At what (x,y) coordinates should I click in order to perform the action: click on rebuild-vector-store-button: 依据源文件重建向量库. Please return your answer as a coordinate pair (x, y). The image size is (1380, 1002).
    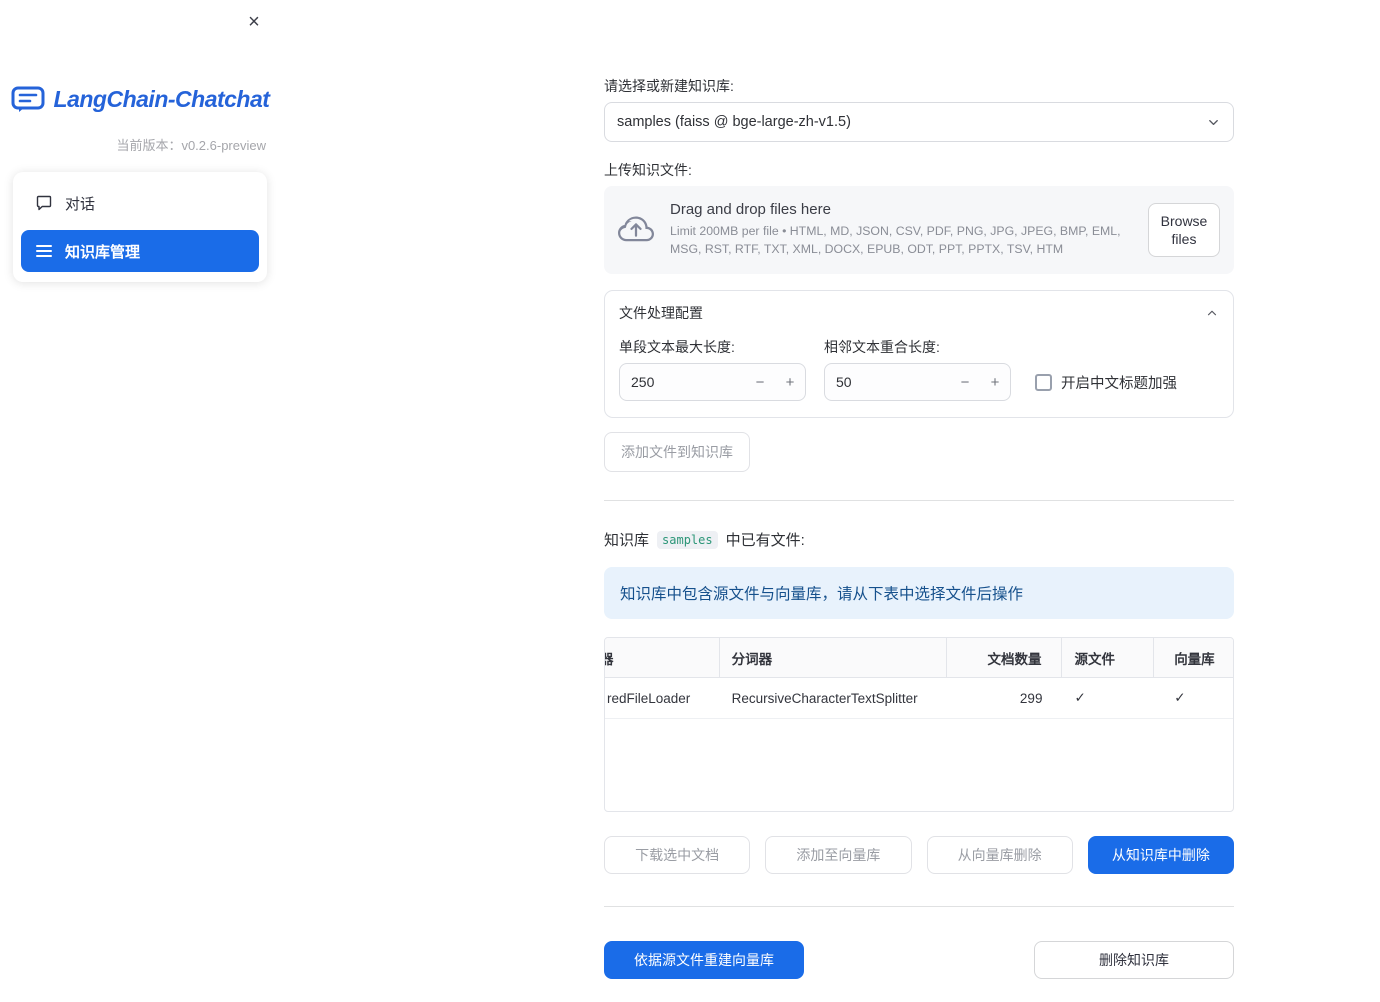
    Looking at the image, I should click on (704, 960).